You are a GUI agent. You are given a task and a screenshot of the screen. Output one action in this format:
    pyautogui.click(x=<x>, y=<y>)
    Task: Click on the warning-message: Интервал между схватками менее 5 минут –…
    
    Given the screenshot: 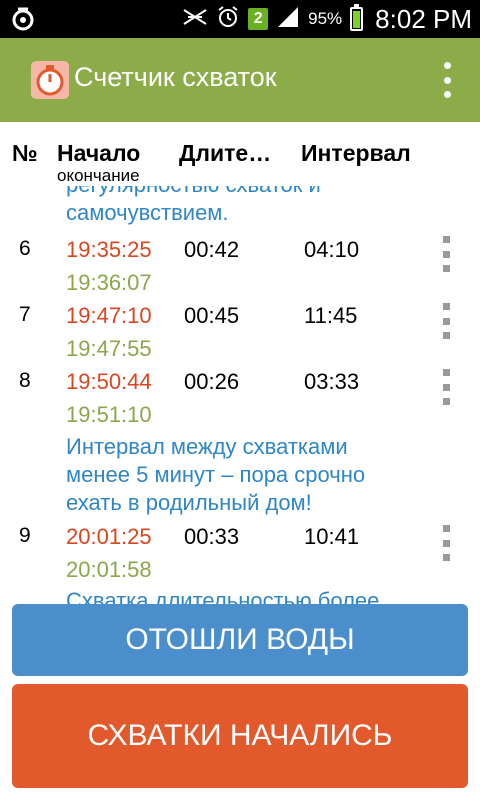 What is the action you would take?
    pyautogui.click(x=216, y=474)
    